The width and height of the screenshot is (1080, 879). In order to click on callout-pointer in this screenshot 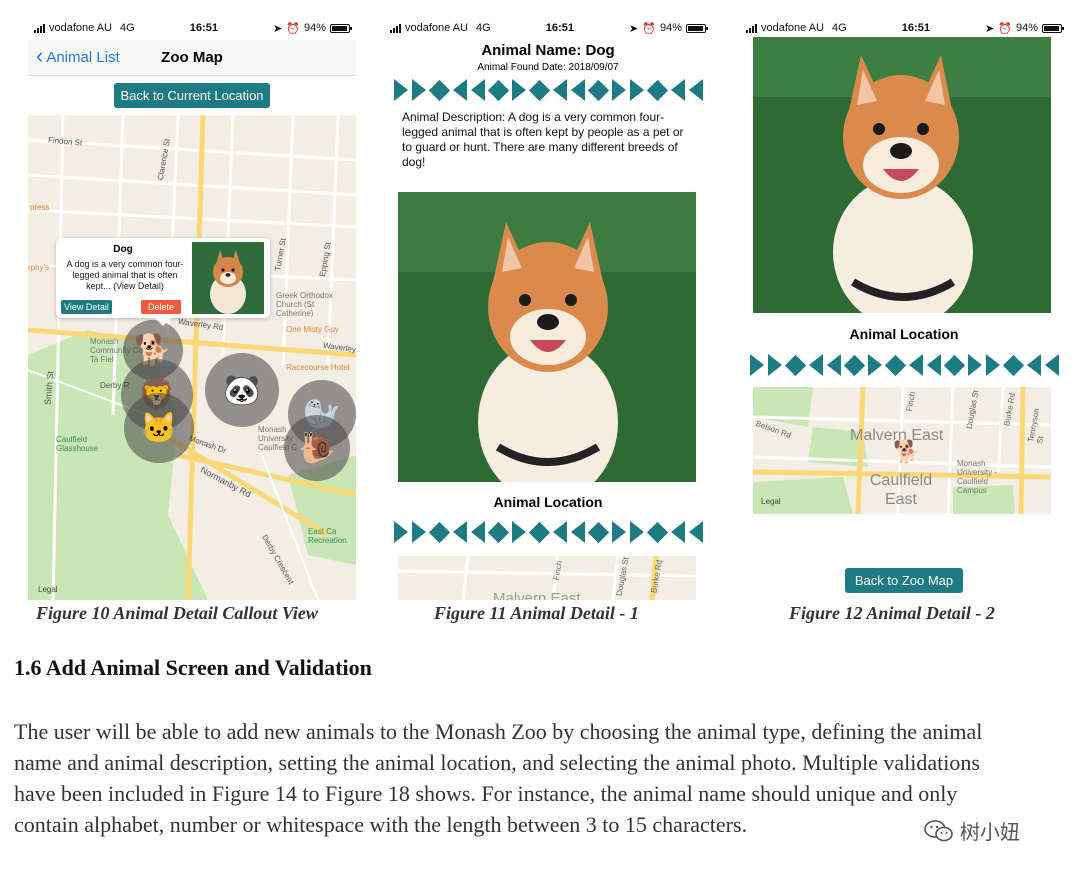, I will do `click(163, 322)`.